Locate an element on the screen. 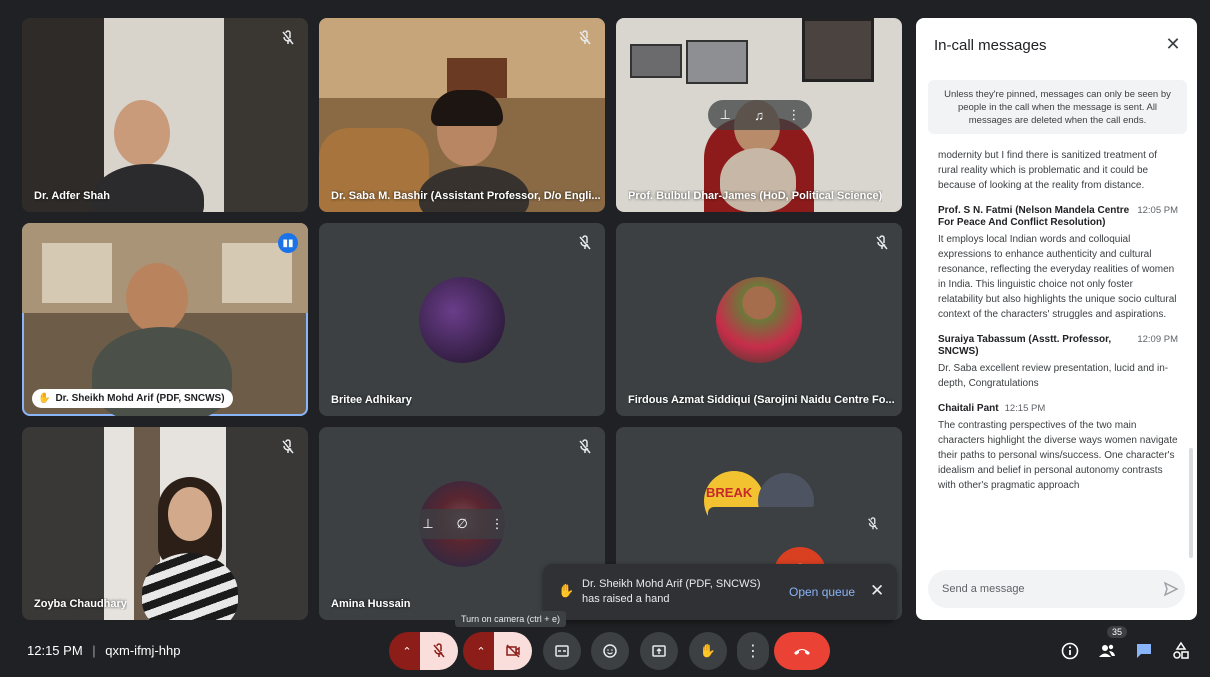 This screenshot has height=677, width=1210. captions-button is located at coordinates (562, 651).